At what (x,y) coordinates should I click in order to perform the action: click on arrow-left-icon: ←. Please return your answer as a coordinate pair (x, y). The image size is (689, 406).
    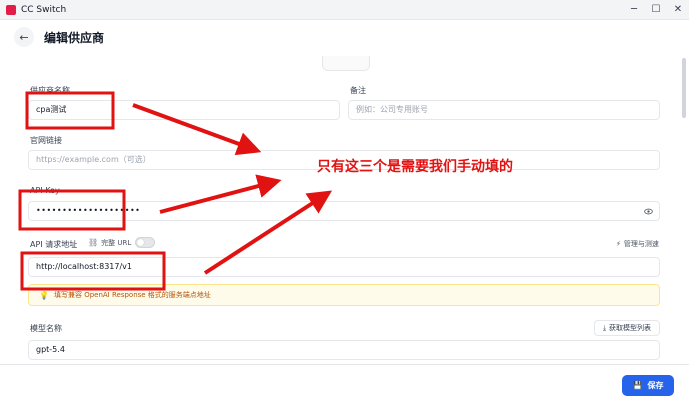
    Looking at the image, I should click on (24, 37).